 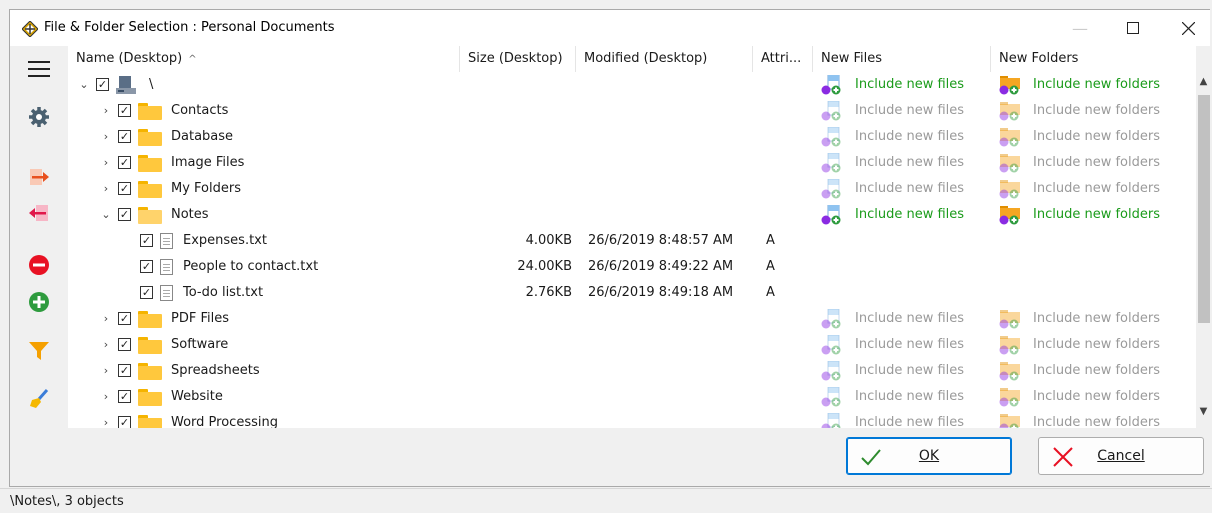 What do you see at coordinates (39, 69) in the screenshot?
I see `menu-button` at bounding box center [39, 69].